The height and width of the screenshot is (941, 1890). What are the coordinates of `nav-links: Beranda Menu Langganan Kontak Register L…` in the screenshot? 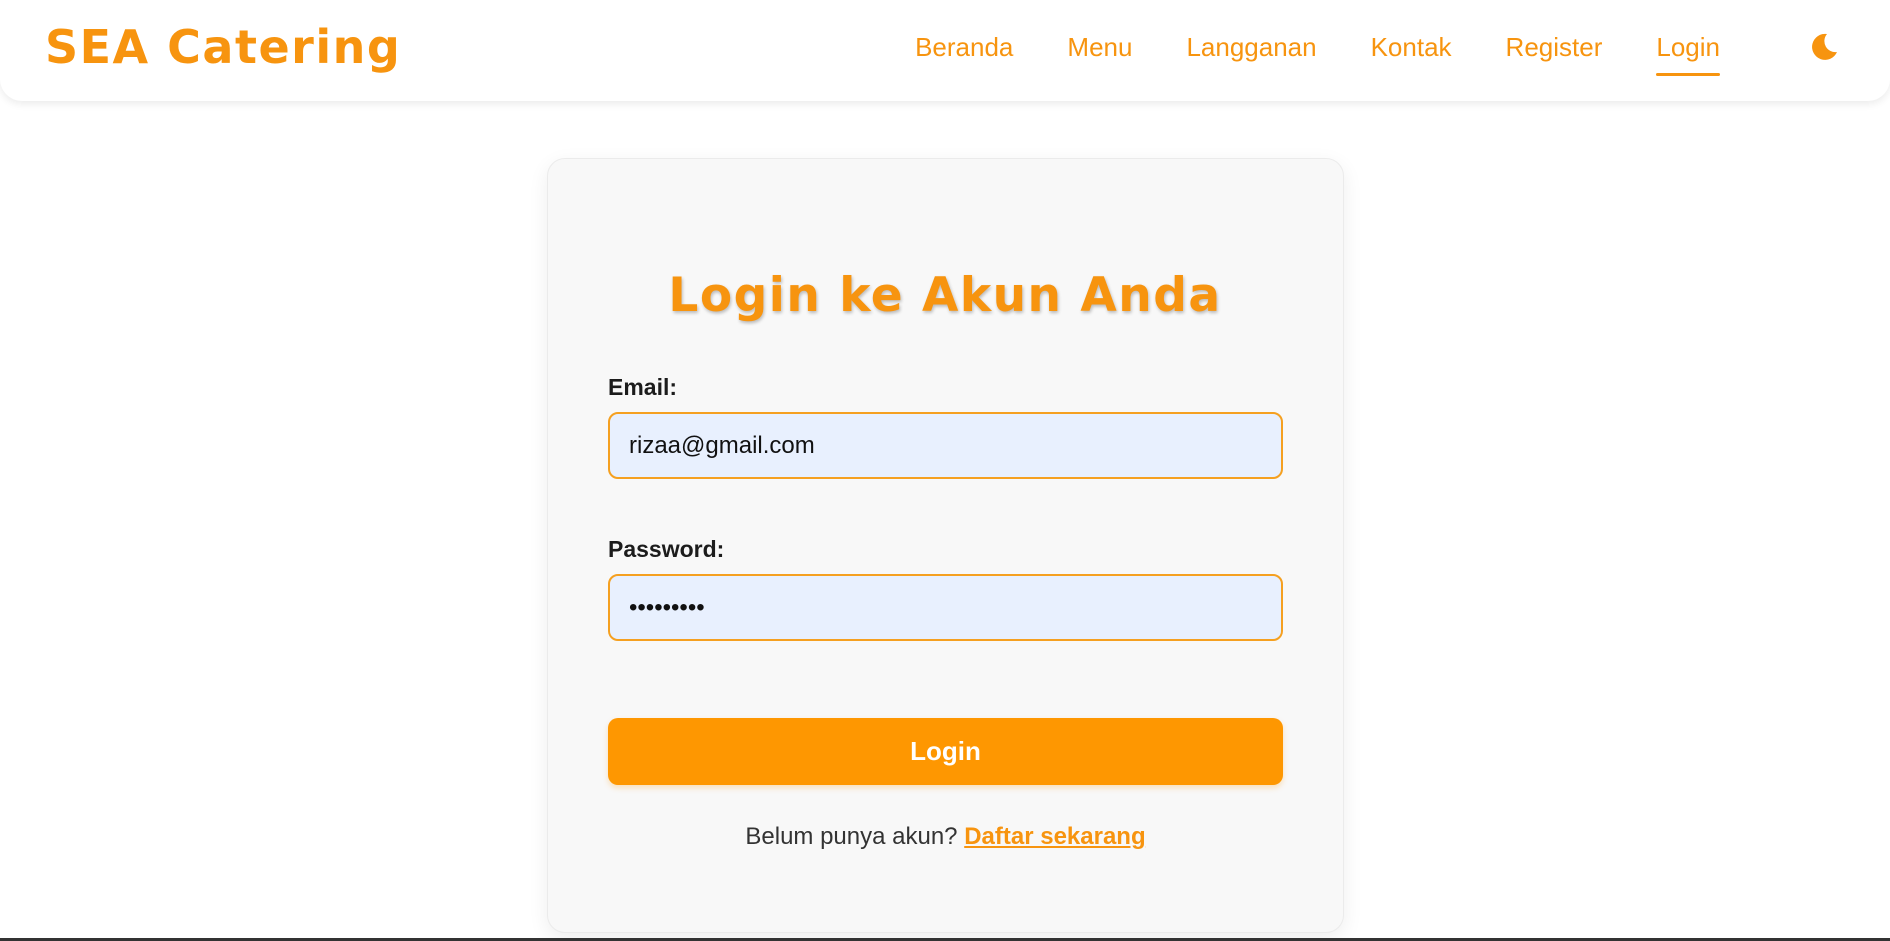 It's located at (1317, 53).